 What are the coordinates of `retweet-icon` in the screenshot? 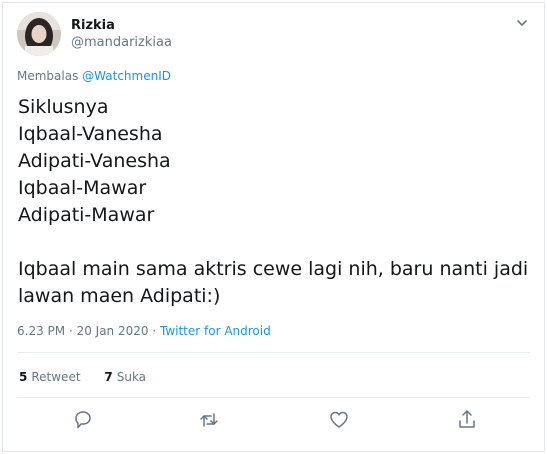 It's located at (209, 420).